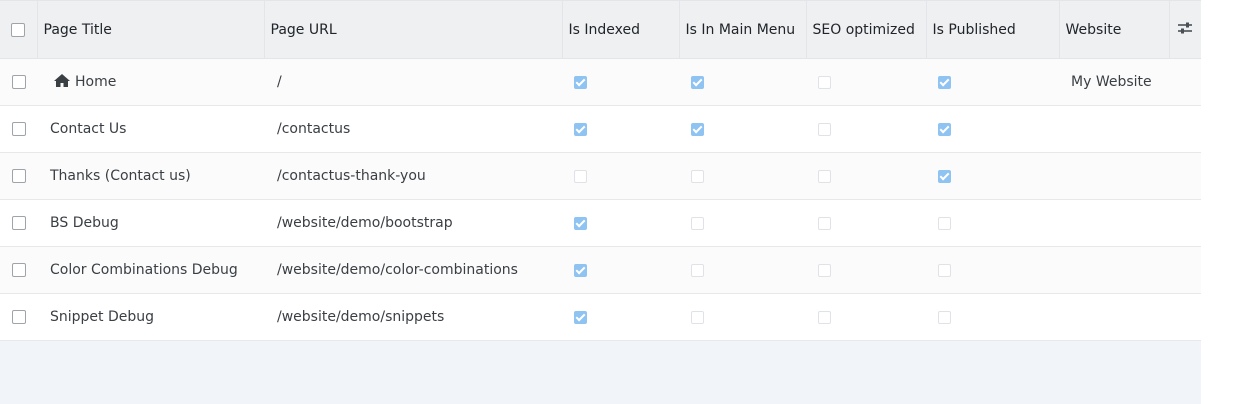  What do you see at coordinates (150, 82) in the screenshot?
I see `cell-page-title: Home` at bounding box center [150, 82].